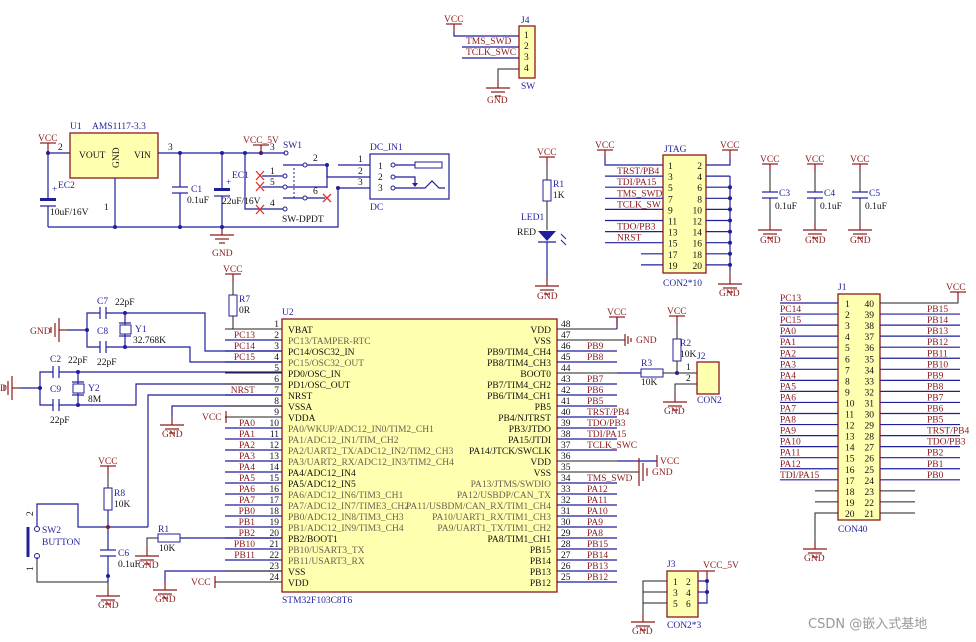 Image resolution: width=976 pixels, height=642 pixels. What do you see at coordinates (528, 87) in the screenshot?
I see `part-name: SW` at bounding box center [528, 87].